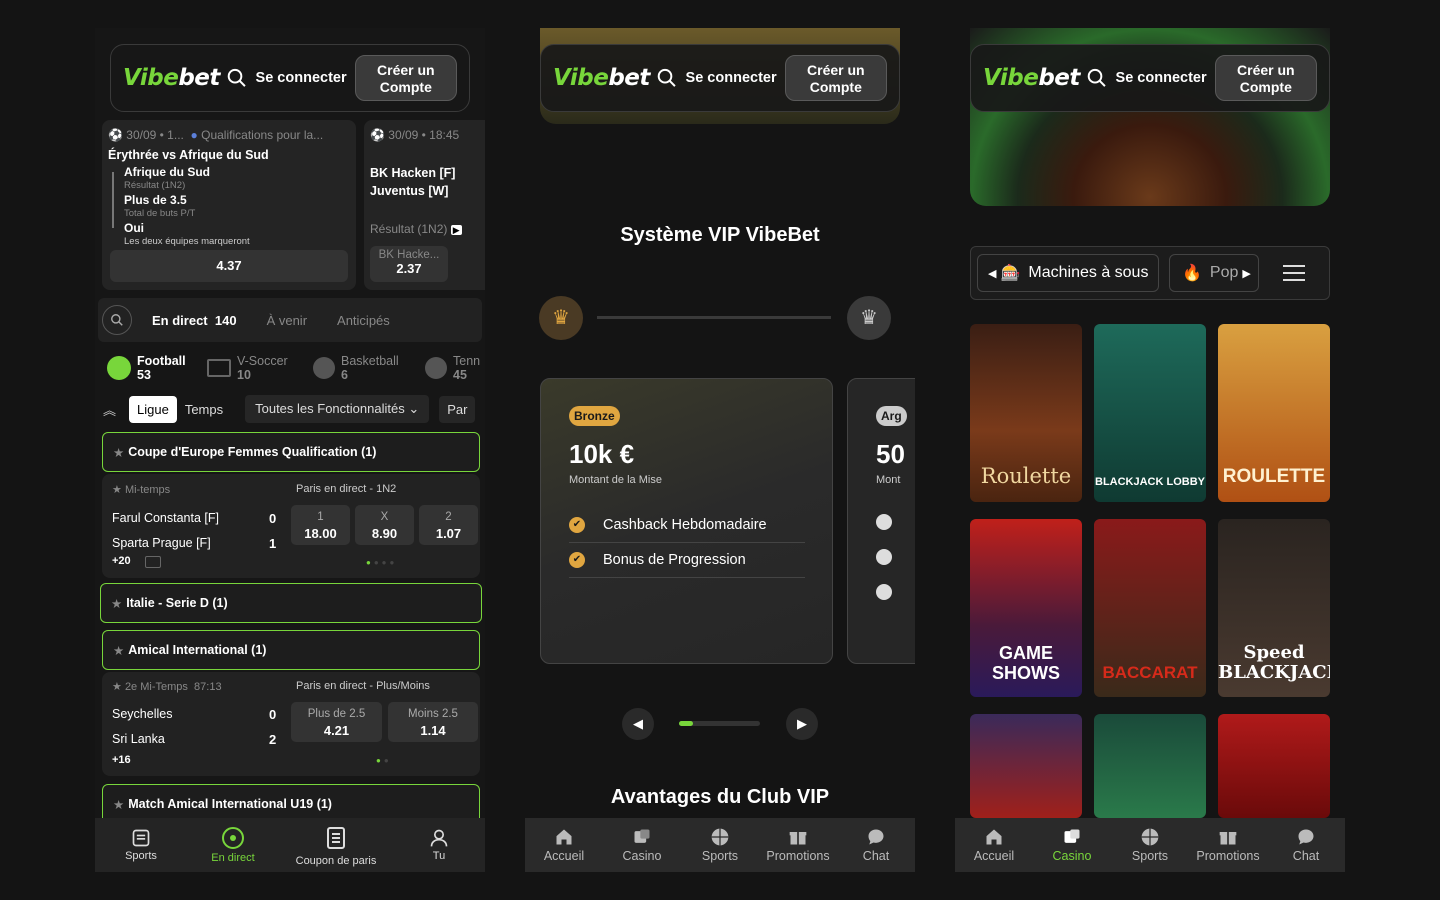 The image size is (1440, 900). I want to click on odds-button: X 8.90, so click(384, 525).